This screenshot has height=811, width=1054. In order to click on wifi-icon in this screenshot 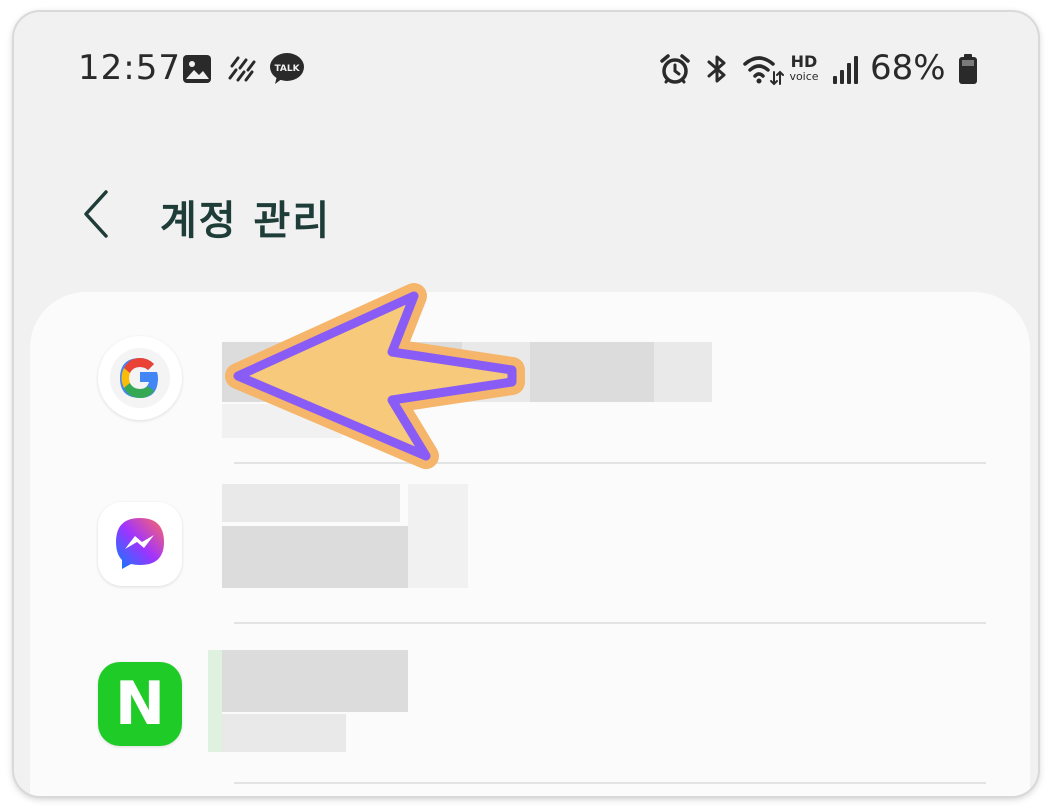, I will do `click(763, 71)`.